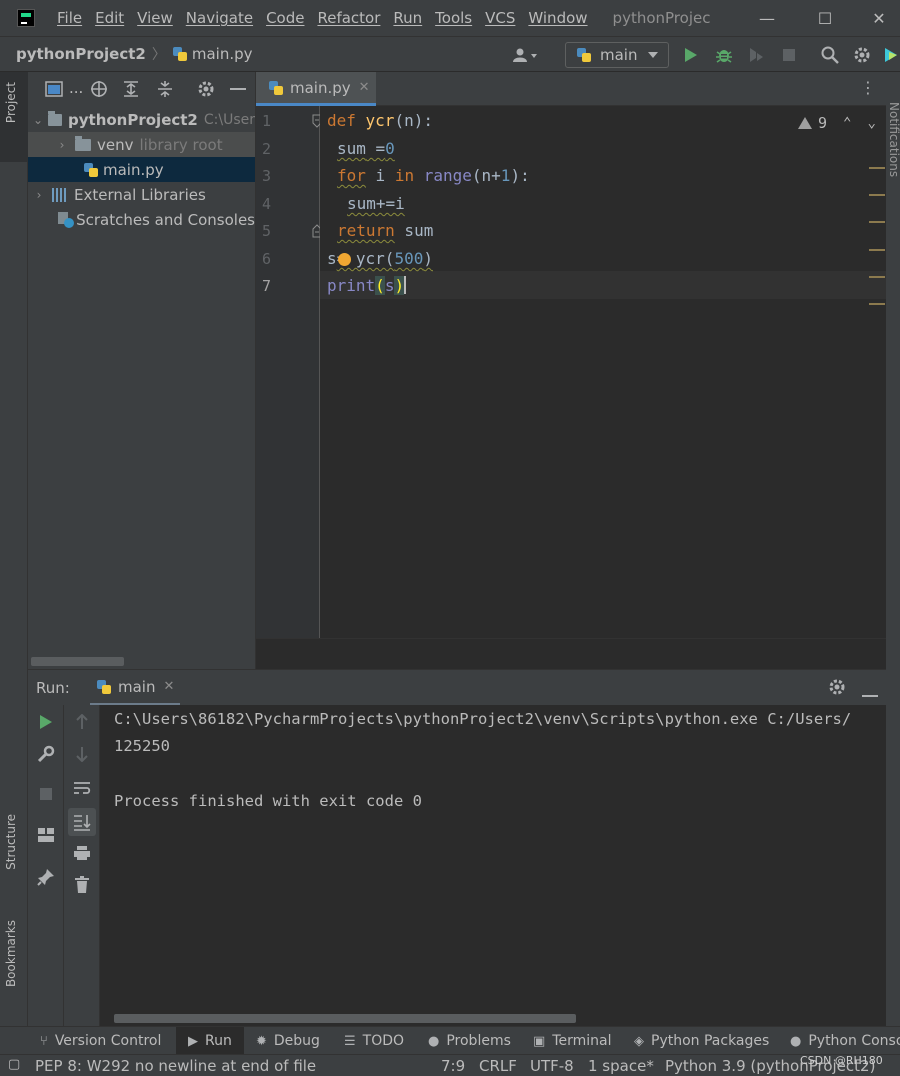 The height and width of the screenshot is (1076, 900). Describe the element at coordinates (453, 1066) in the screenshot. I see `caret-position: 7:9` at that location.